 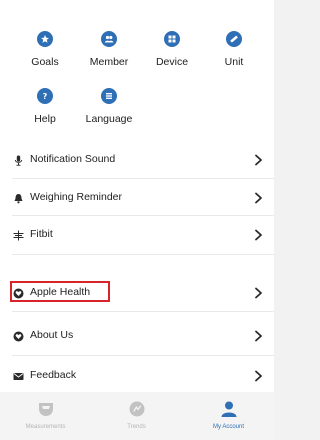 I want to click on goals-button: Goals, so click(x=45, y=46).